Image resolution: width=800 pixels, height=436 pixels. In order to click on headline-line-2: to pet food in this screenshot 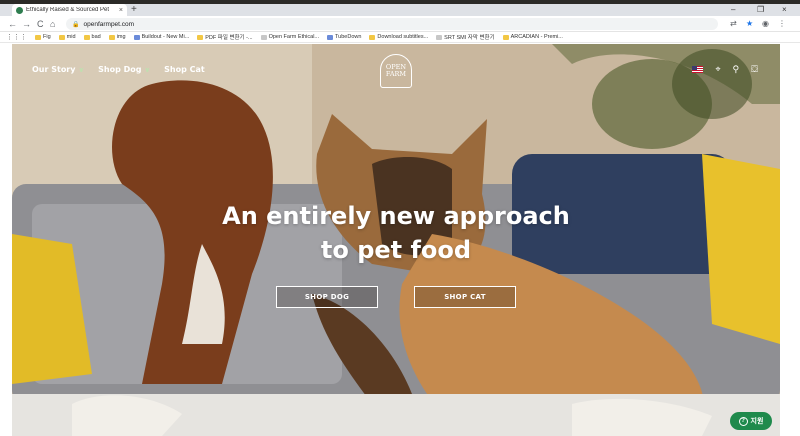, I will do `click(396, 250)`.